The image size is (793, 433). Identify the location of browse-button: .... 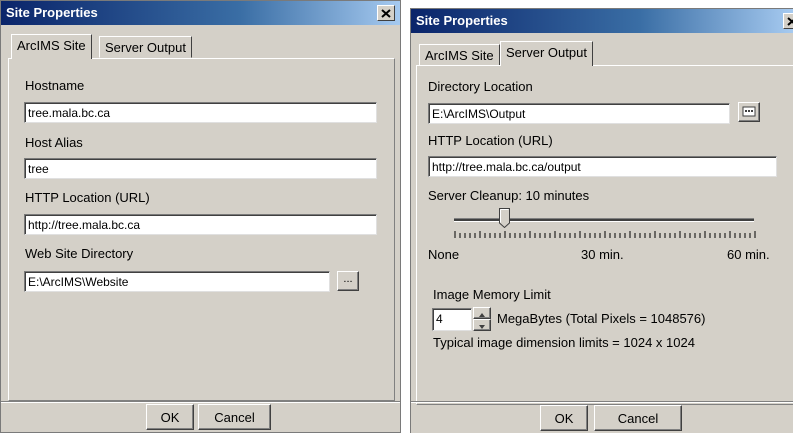
(348, 281).